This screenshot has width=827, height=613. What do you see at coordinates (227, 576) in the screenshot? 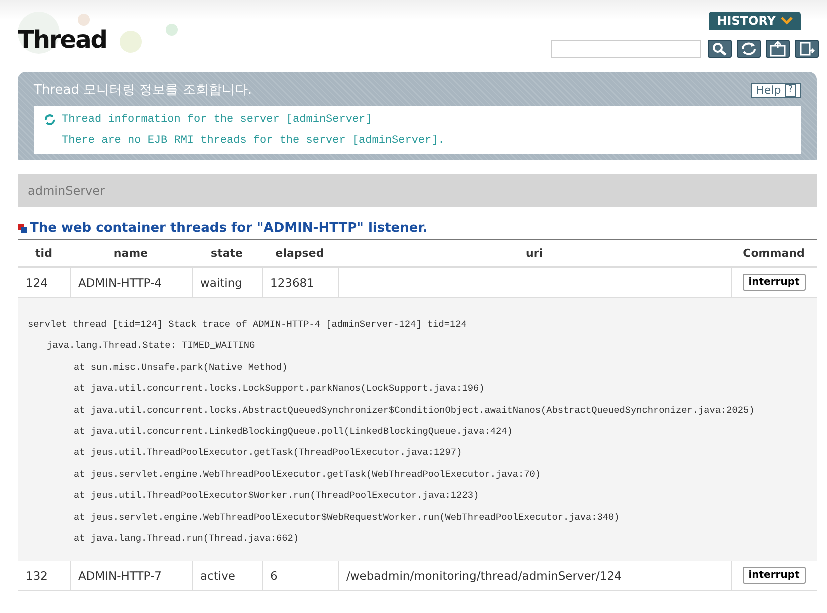
I see `table-cell: active` at bounding box center [227, 576].